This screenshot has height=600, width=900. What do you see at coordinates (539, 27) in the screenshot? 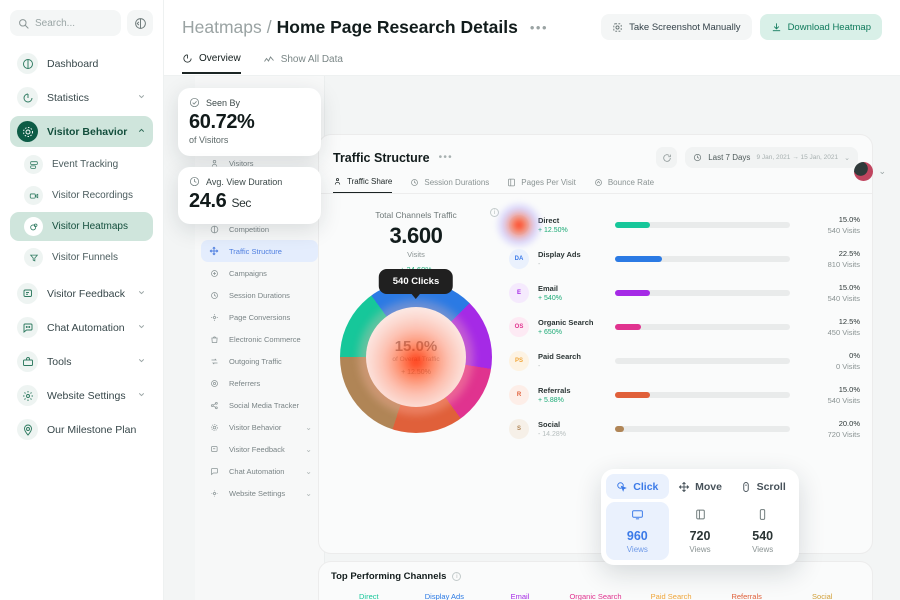
I see `page-more-icon: •••` at bounding box center [539, 27].